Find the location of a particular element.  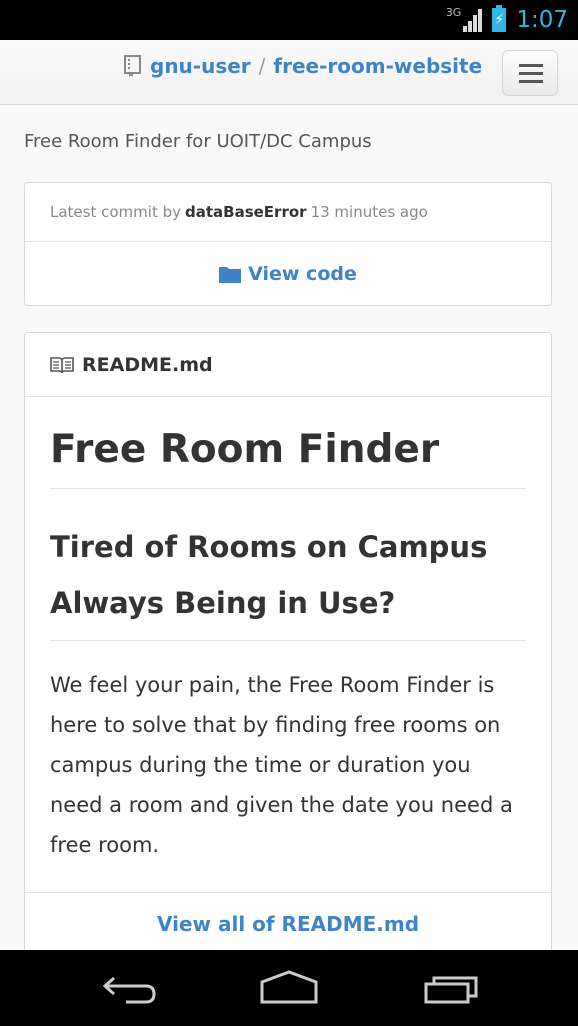

status-bar: 3G ⚡ 1:07 is located at coordinates (289, 20).